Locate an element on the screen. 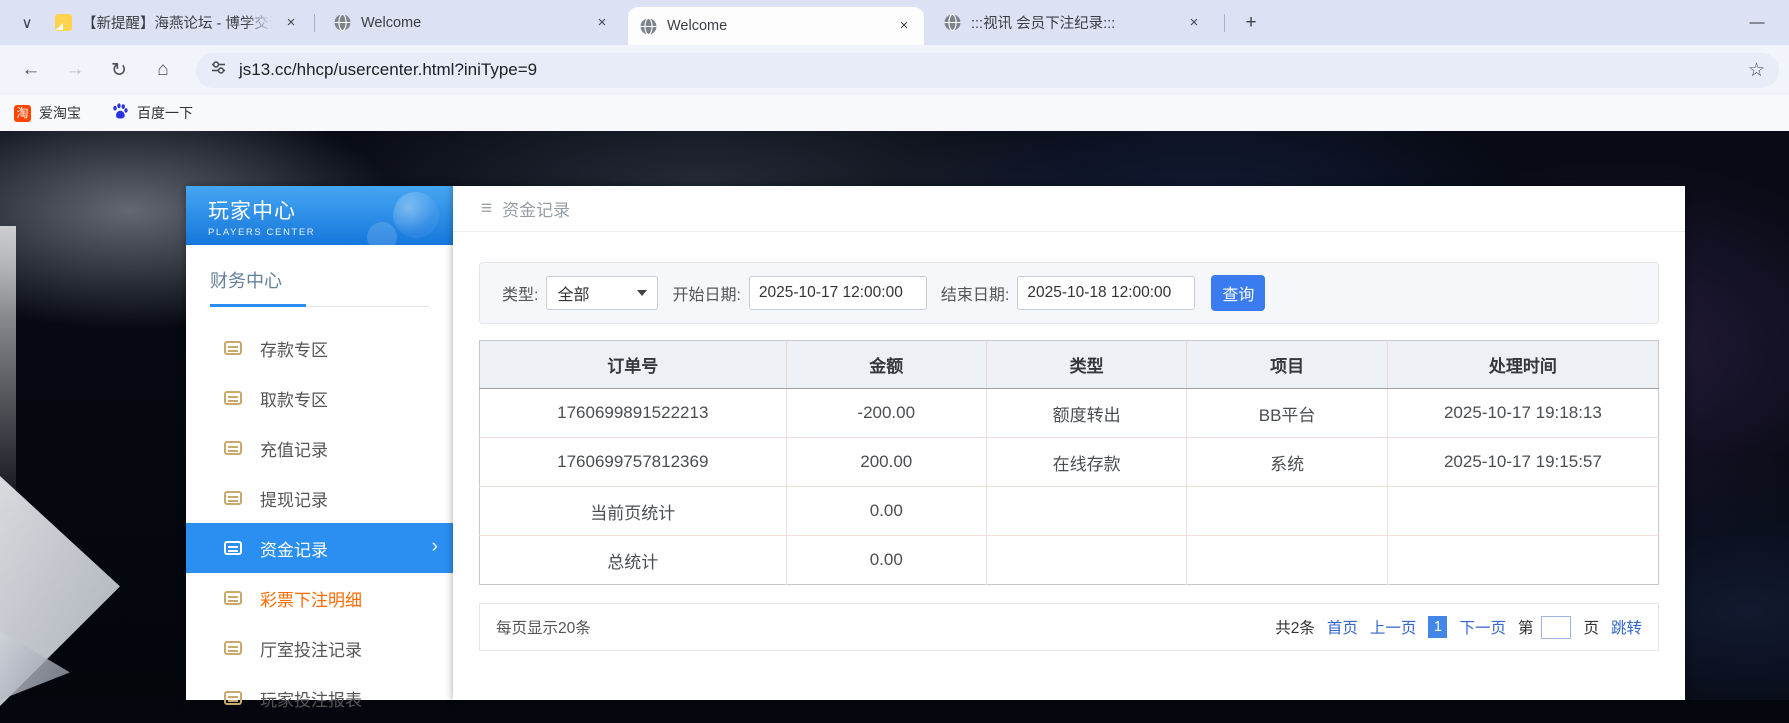  tab-label: 【新提醒】海燕论坛 - 博学交流 is located at coordinates (177, 24).